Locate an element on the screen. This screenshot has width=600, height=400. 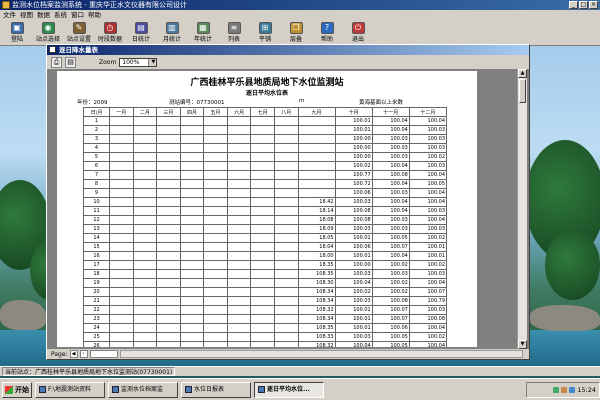
report-horizontal-scrollbar is located at coordinates (321, 354).